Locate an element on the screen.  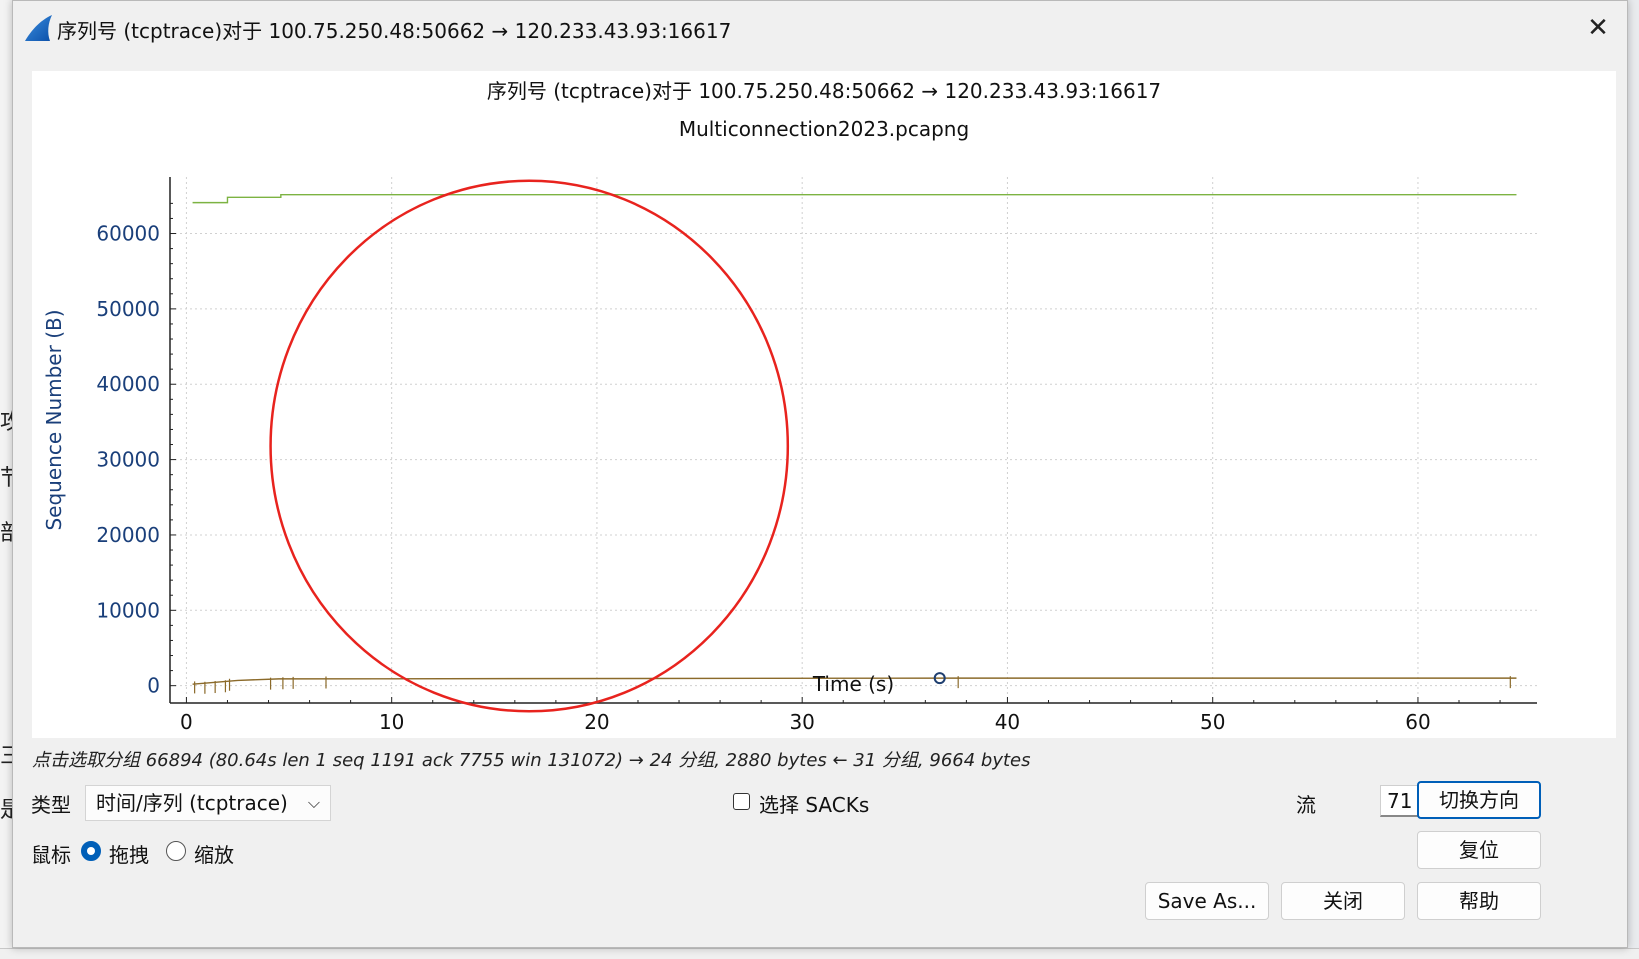
y-tick-label: 10000 is located at coordinates (128, 610).